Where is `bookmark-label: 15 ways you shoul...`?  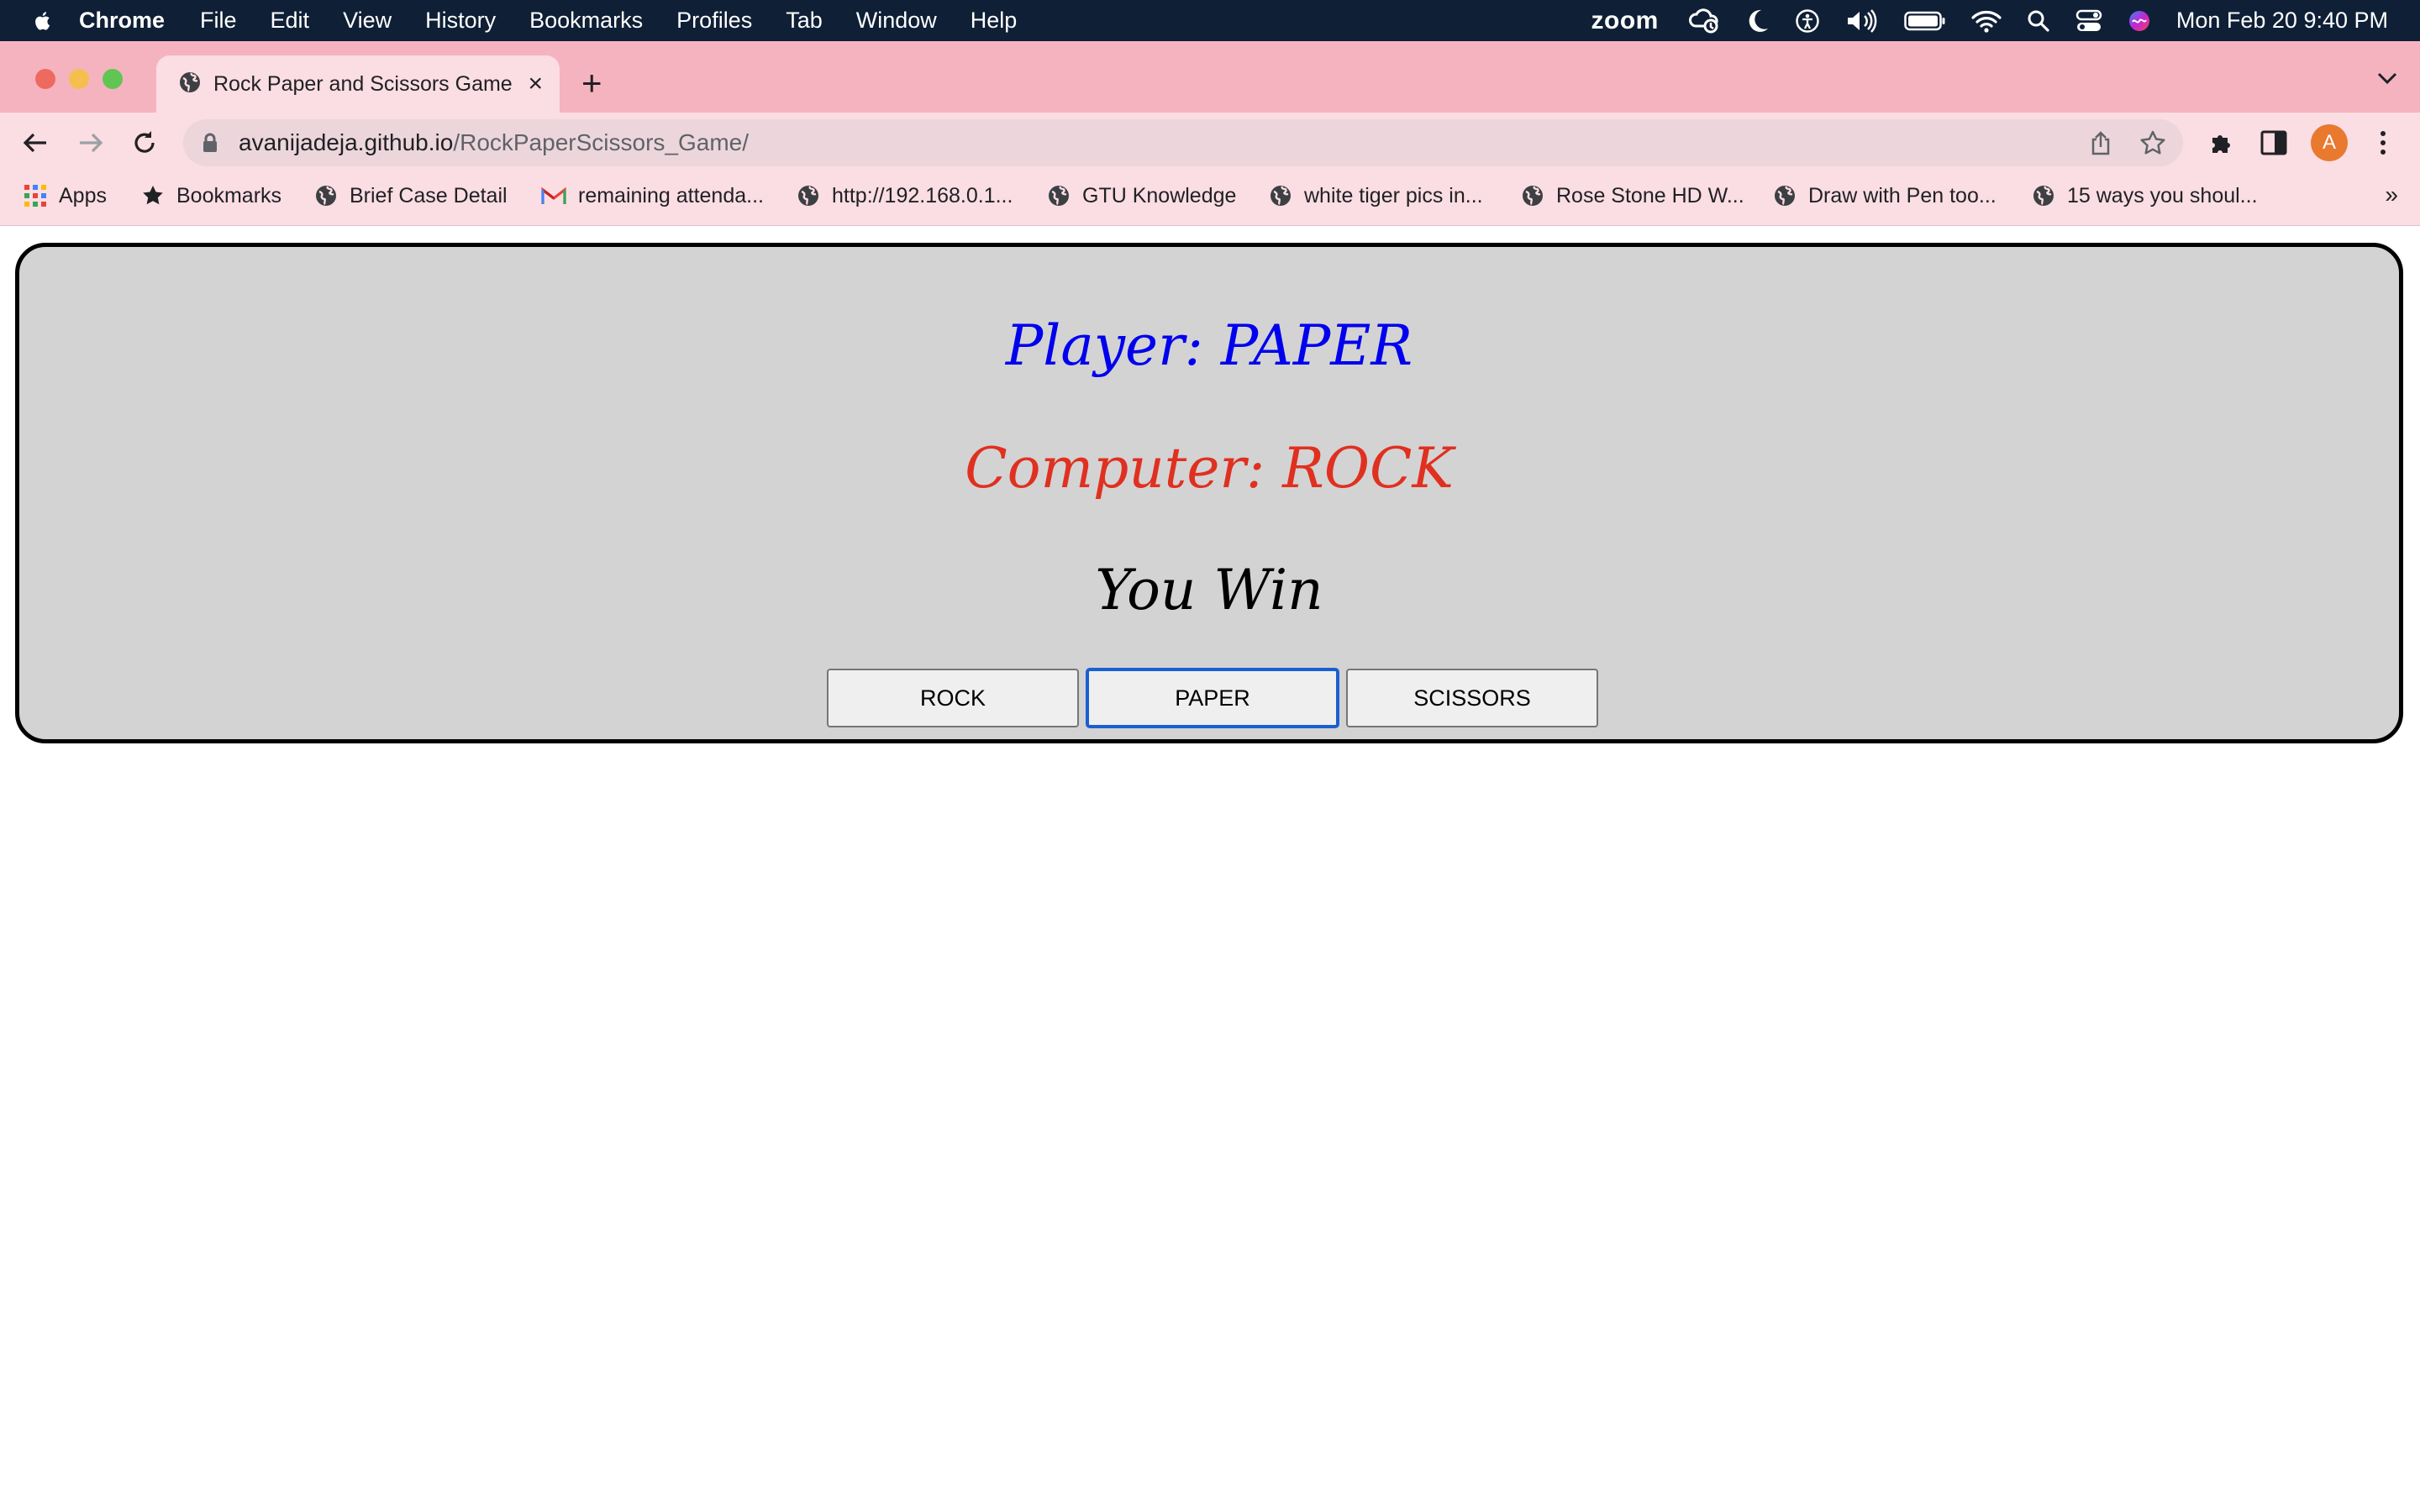 bookmark-label: 15 ways you shoul... is located at coordinates (2162, 195).